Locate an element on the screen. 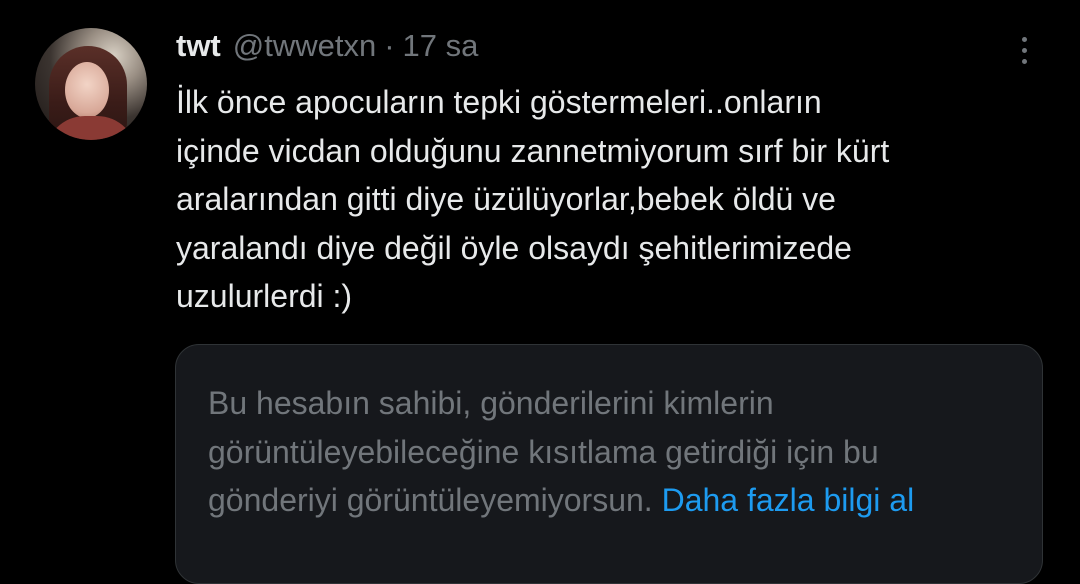  tweet-timestamp: 17 sa is located at coordinates (441, 46).